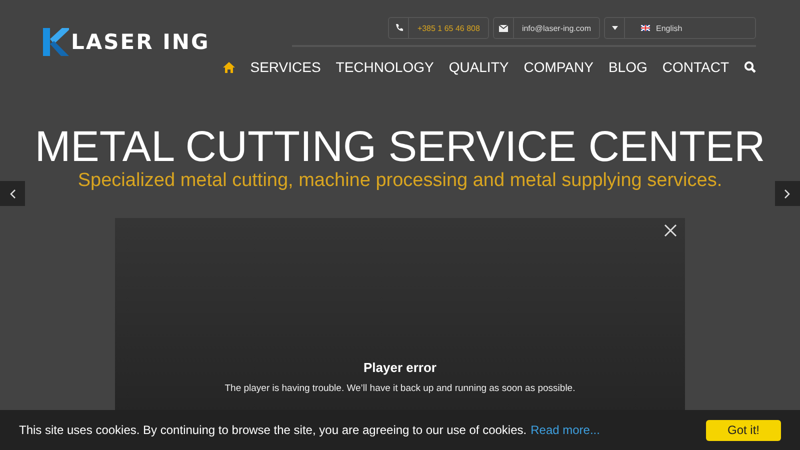 The width and height of the screenshot is (800, 450). What do you see at coordinates (743, 430) in the screenshot?
I see `got-it-button: Got it!` at bounding box center [743, 430].